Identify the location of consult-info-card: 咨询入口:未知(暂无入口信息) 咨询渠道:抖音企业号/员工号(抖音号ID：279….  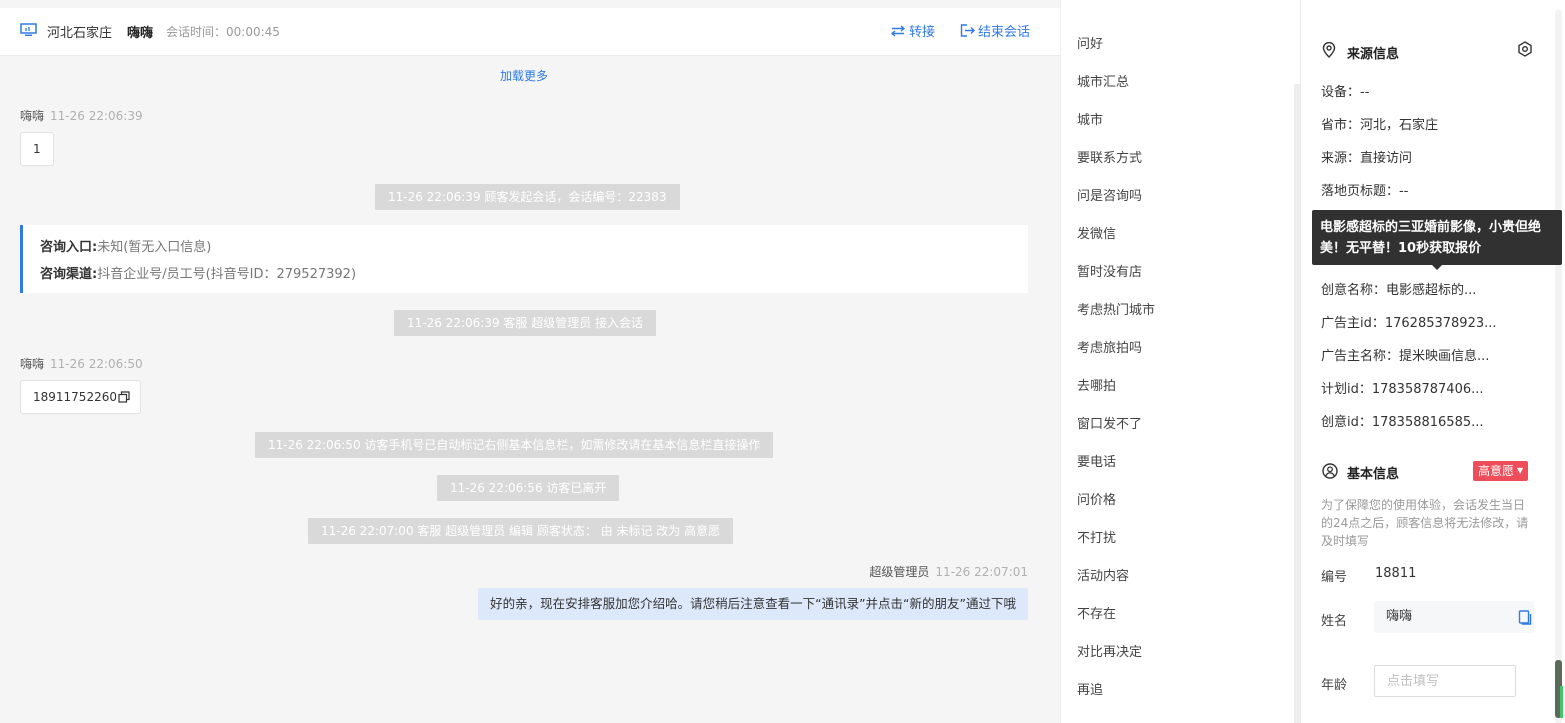
(524, 259).